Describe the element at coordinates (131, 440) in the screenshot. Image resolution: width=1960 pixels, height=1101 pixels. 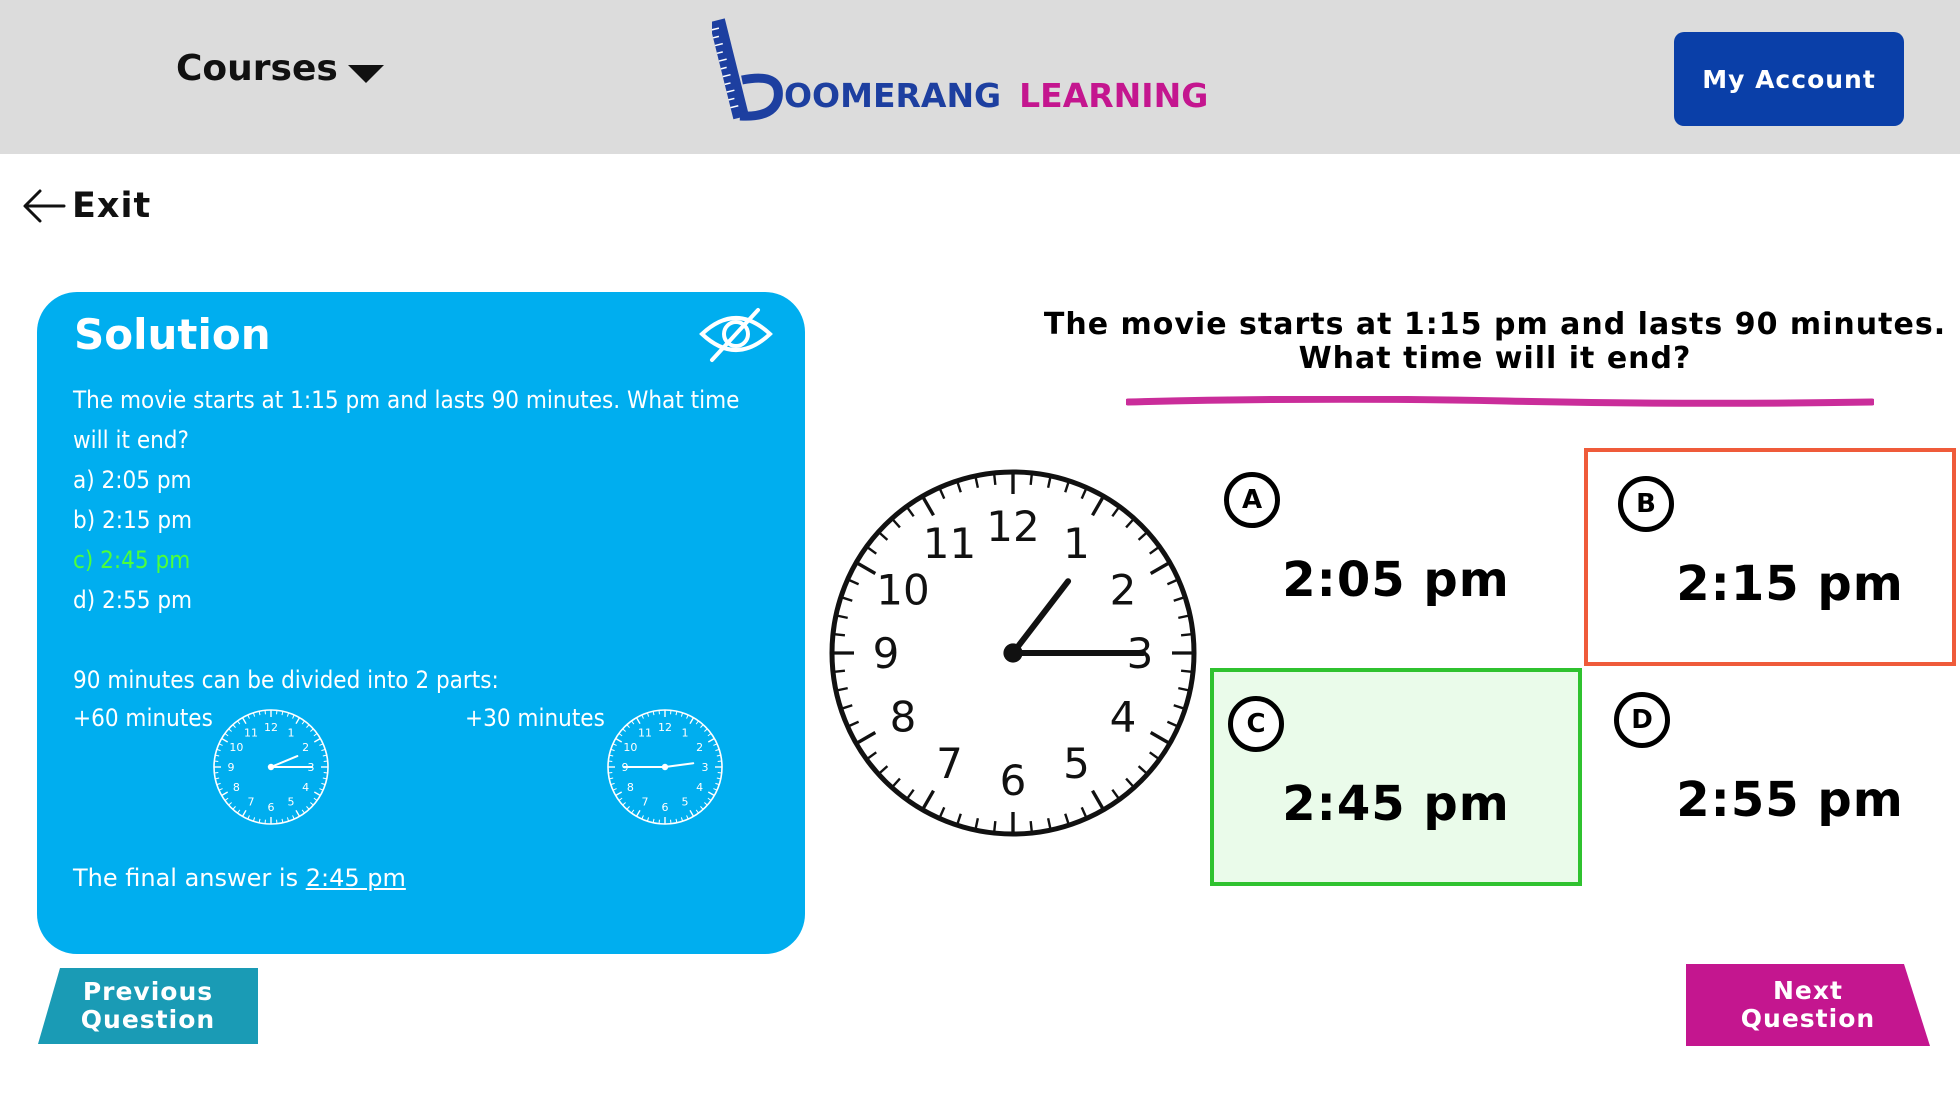
I see `solution-question-line: will it end?` at that location.